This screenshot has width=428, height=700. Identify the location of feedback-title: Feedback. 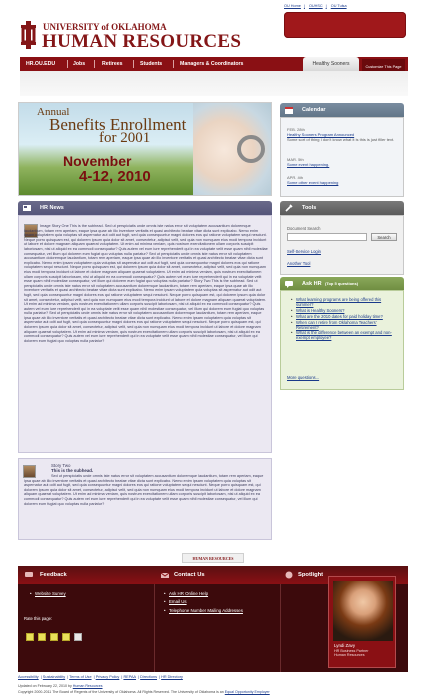
(53, 575).